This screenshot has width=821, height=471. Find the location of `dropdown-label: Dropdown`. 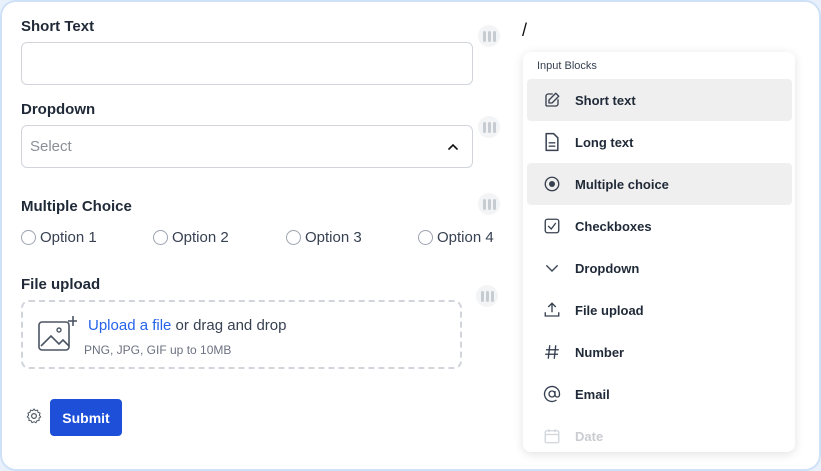

dropdown-label: Dropdown is located at coordinates (58, 109).